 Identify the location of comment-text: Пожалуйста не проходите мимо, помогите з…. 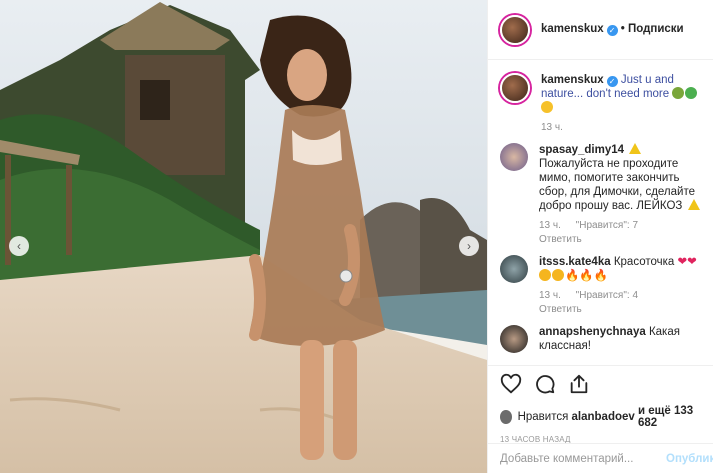
(617, 185).